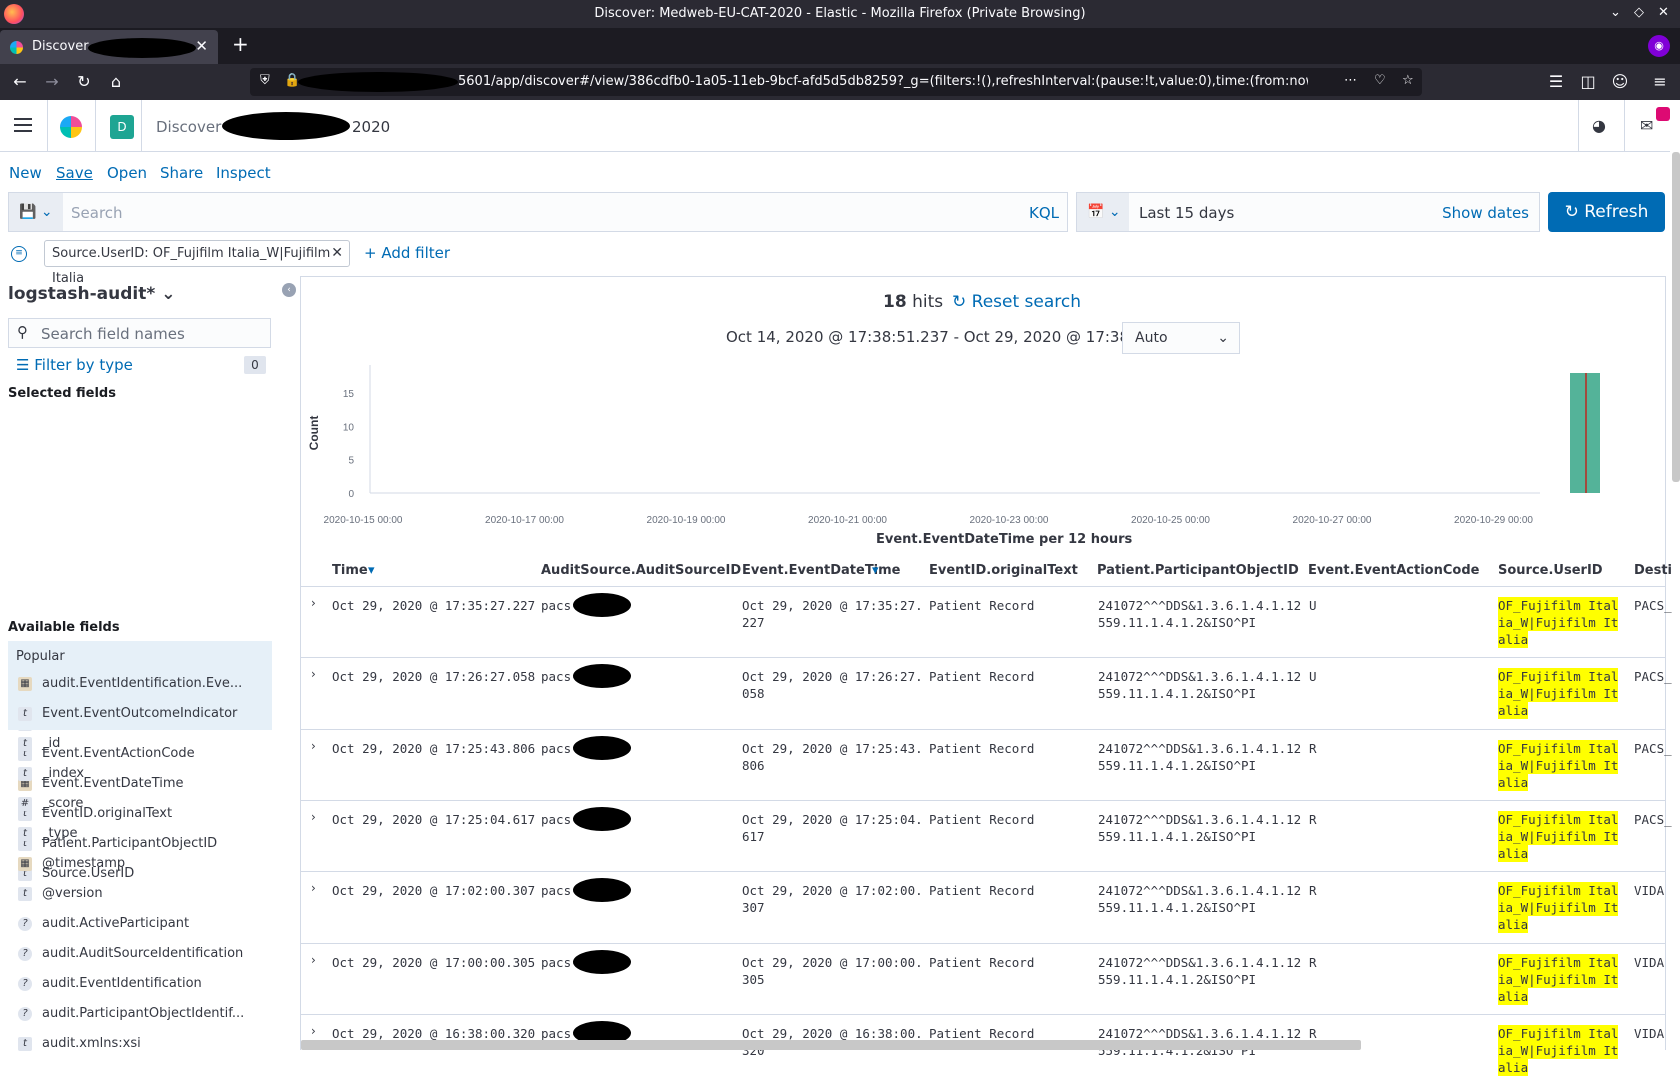 The height and width of the screenshot is (1086, 1680). What do you see at coordinates (1350, 80) in the screenshot?
I see `more-actions-icon: ⋯` at bounding box center [1350, 80].